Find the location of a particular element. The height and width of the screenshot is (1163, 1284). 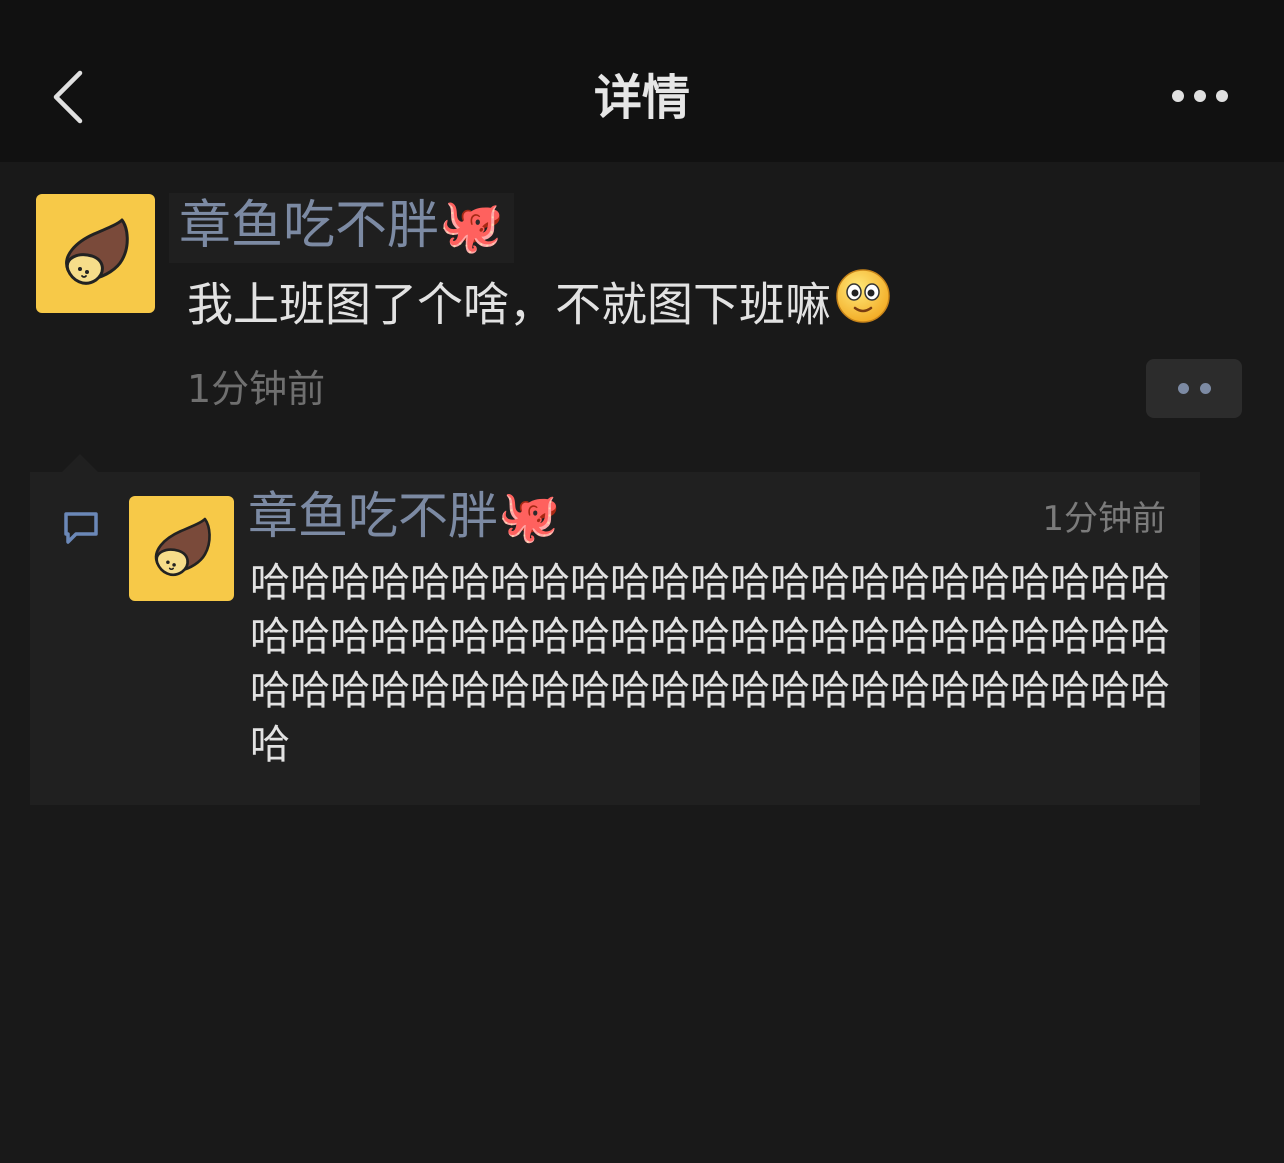

post-timestamp: 1分钟前 is located at coordinates (256, 389).